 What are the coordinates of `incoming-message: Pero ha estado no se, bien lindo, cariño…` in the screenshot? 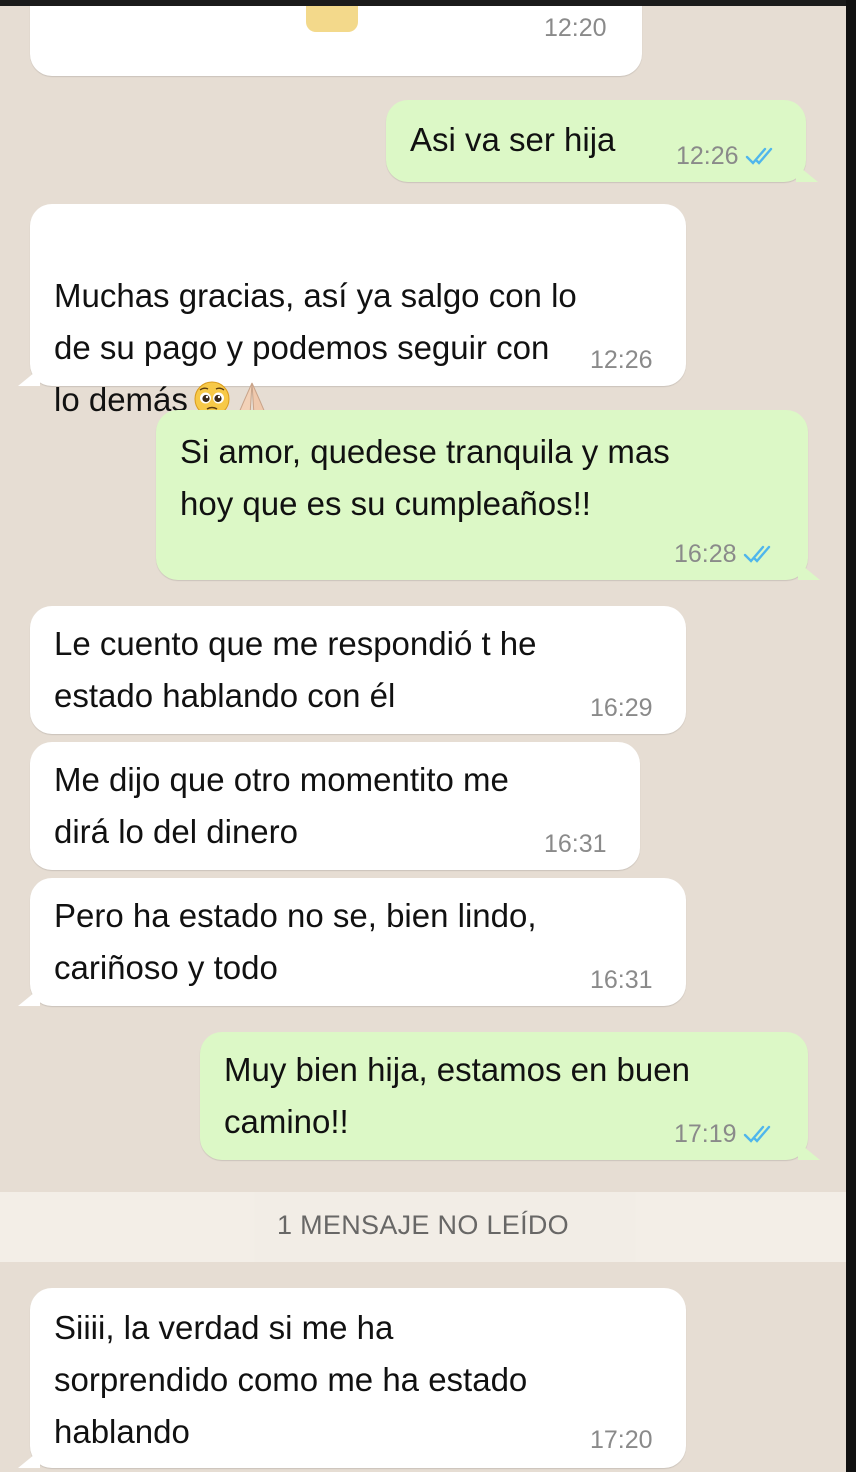 It's located at (352, 942).